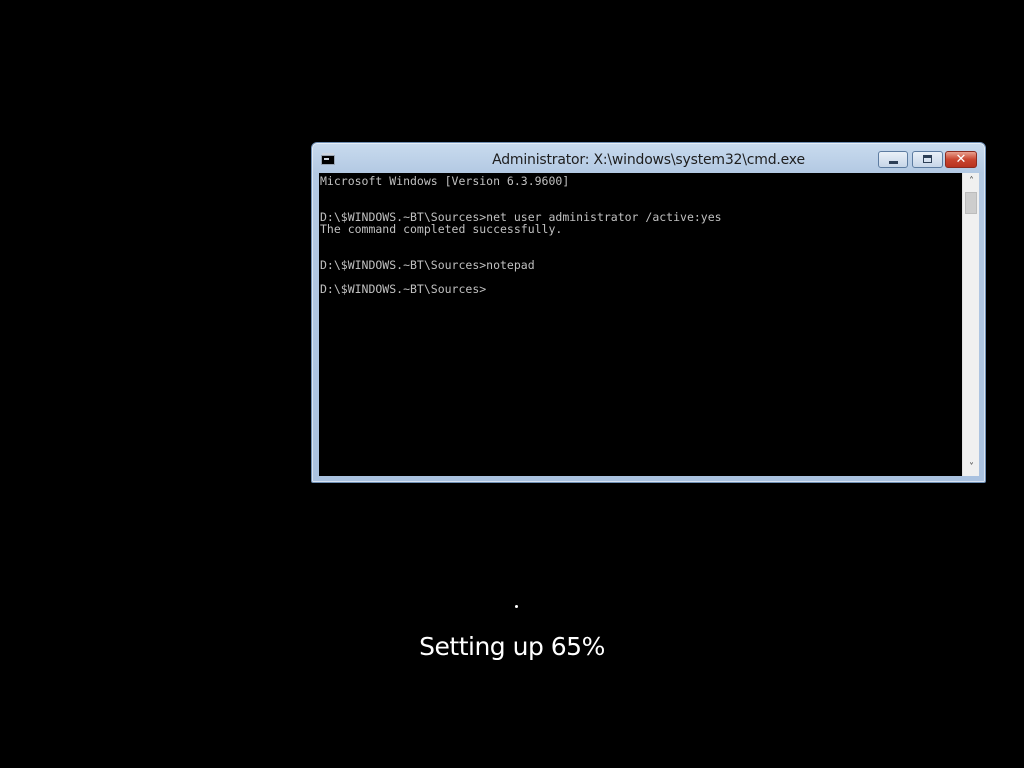 The height and width of the screenshot is (768, 1024). Describe the element at coordinates (516, 606) in the screenshot. I see `progress-spinner-icon` at that location.